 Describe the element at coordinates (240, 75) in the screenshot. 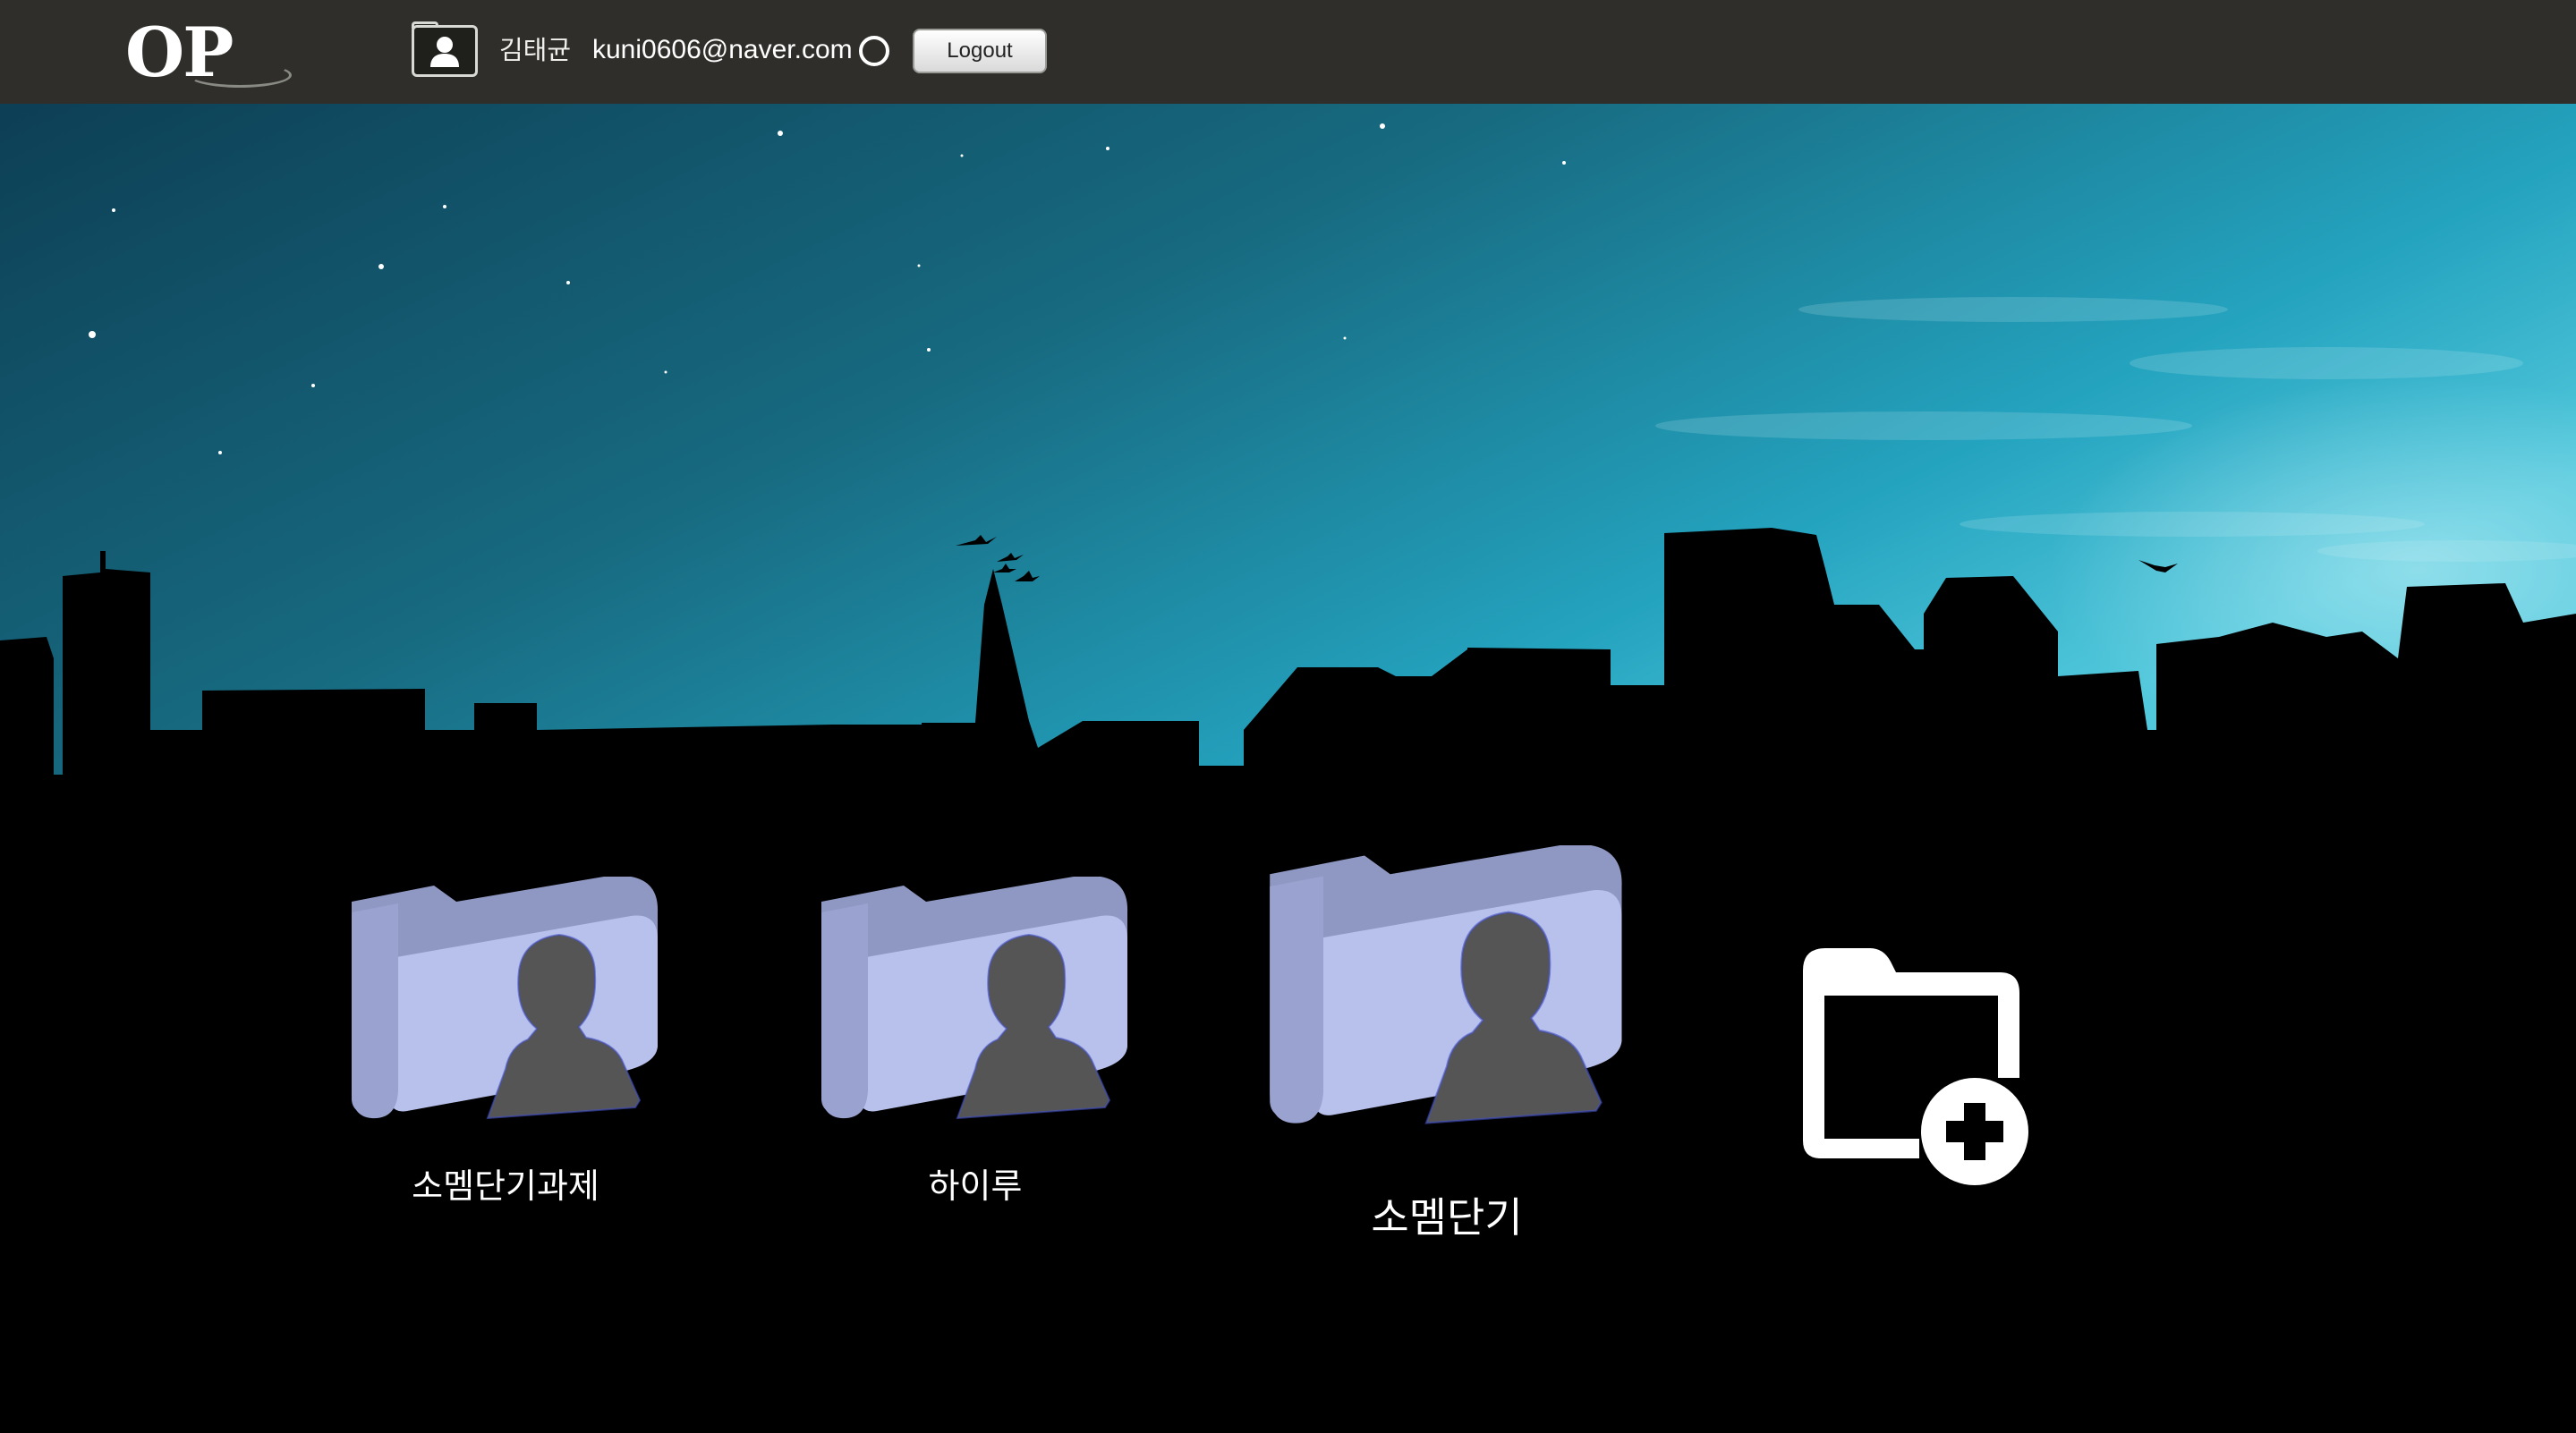

I see `logo-swoosh` at that location.